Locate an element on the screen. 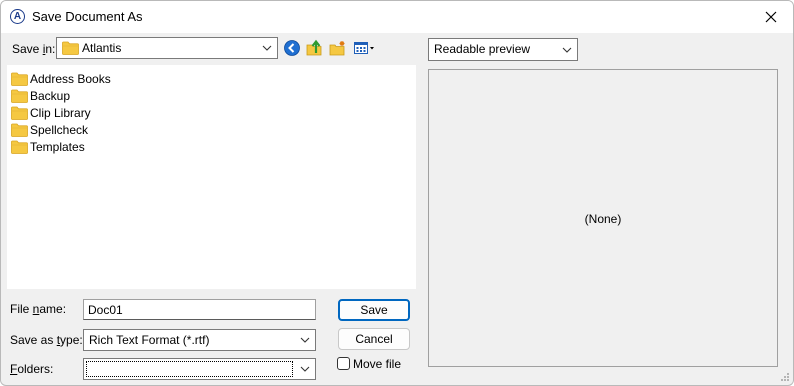  list-item-label: Address Books is located at coordinates (70, 78).